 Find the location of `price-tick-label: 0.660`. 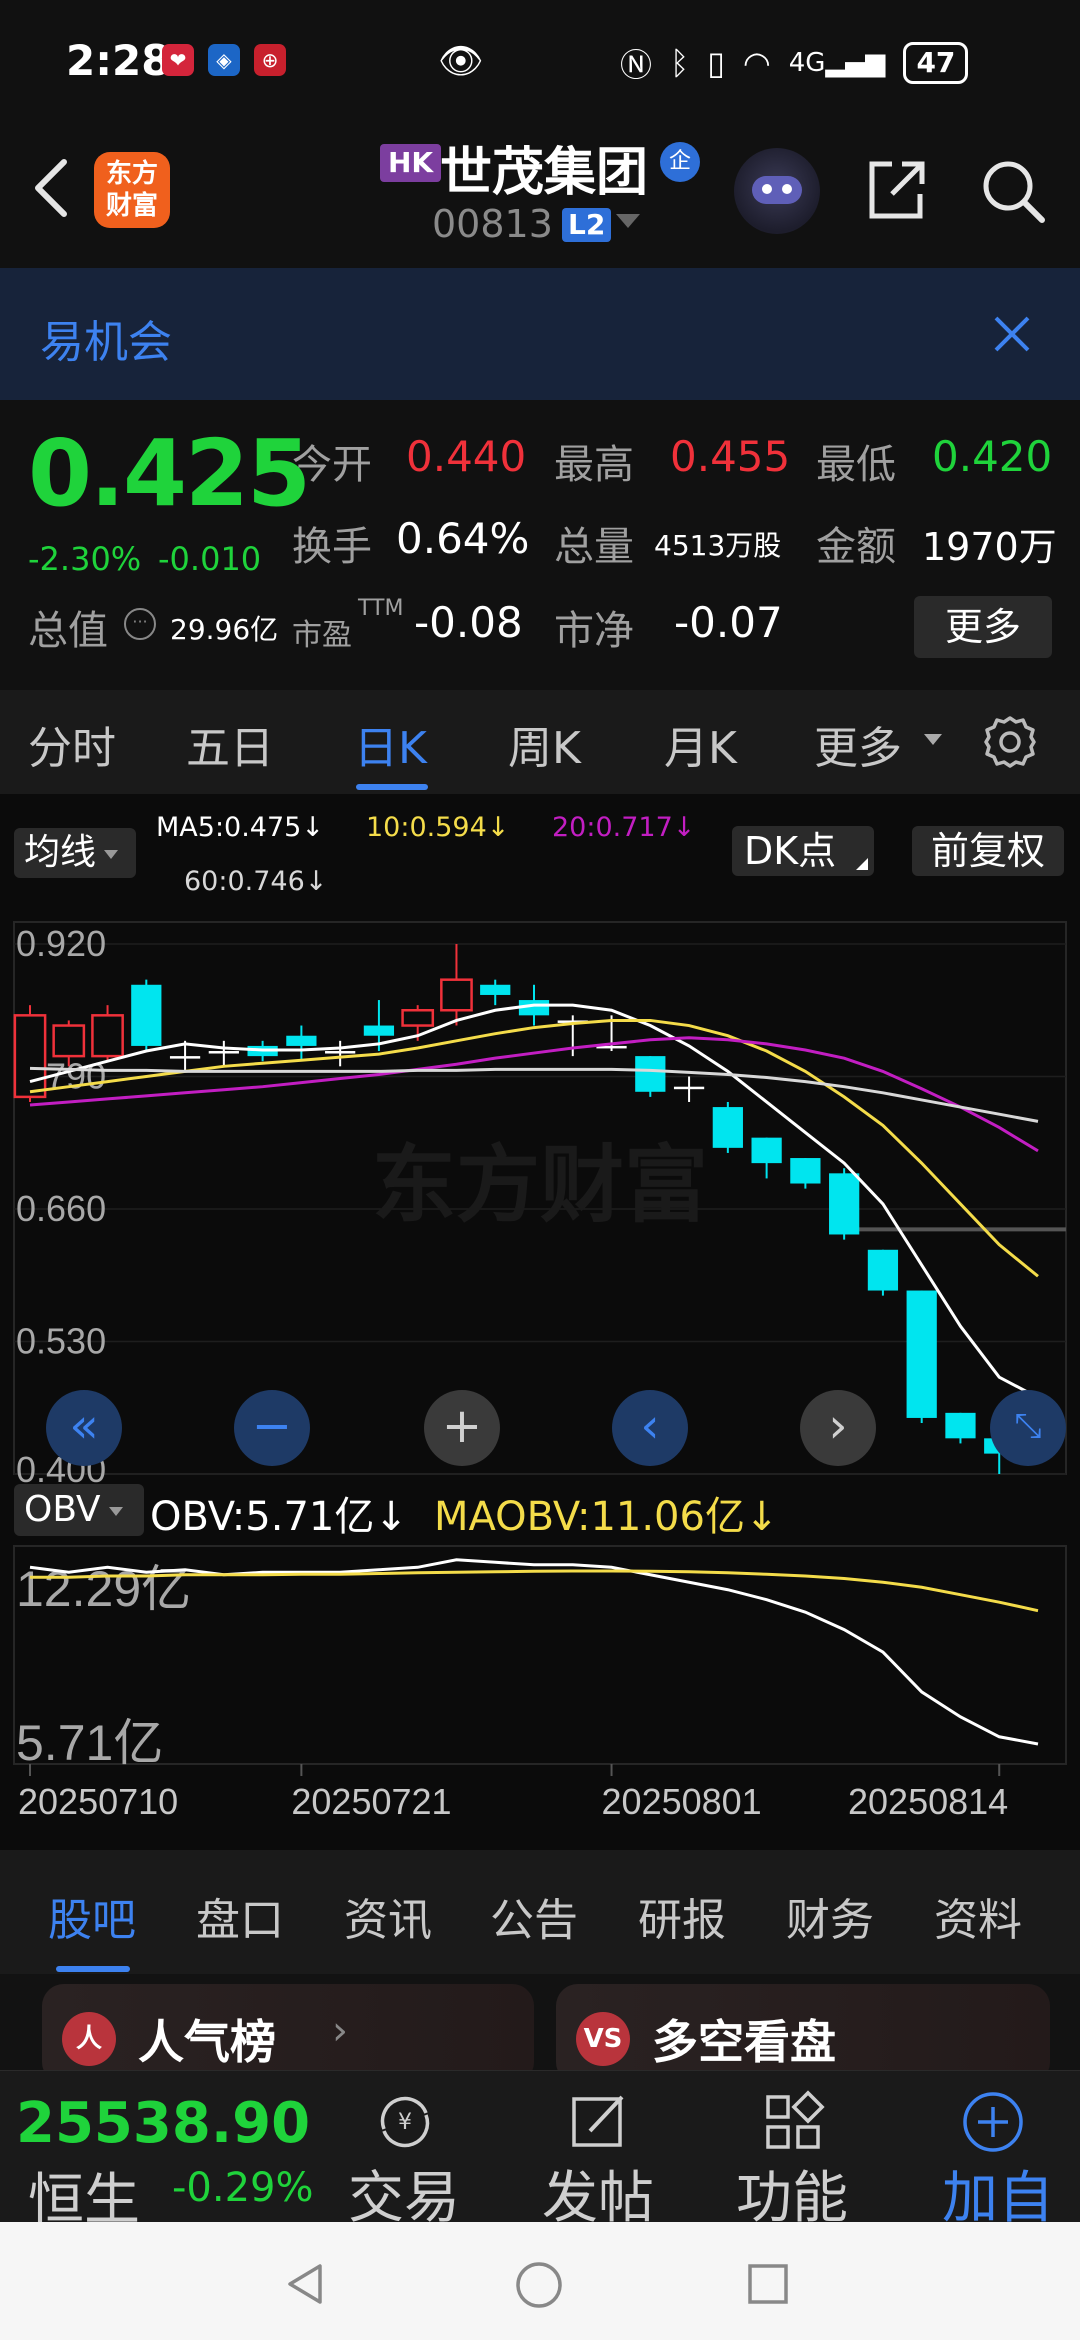

price-tick-label: 0.660 is located at coordinates (61, 1208).